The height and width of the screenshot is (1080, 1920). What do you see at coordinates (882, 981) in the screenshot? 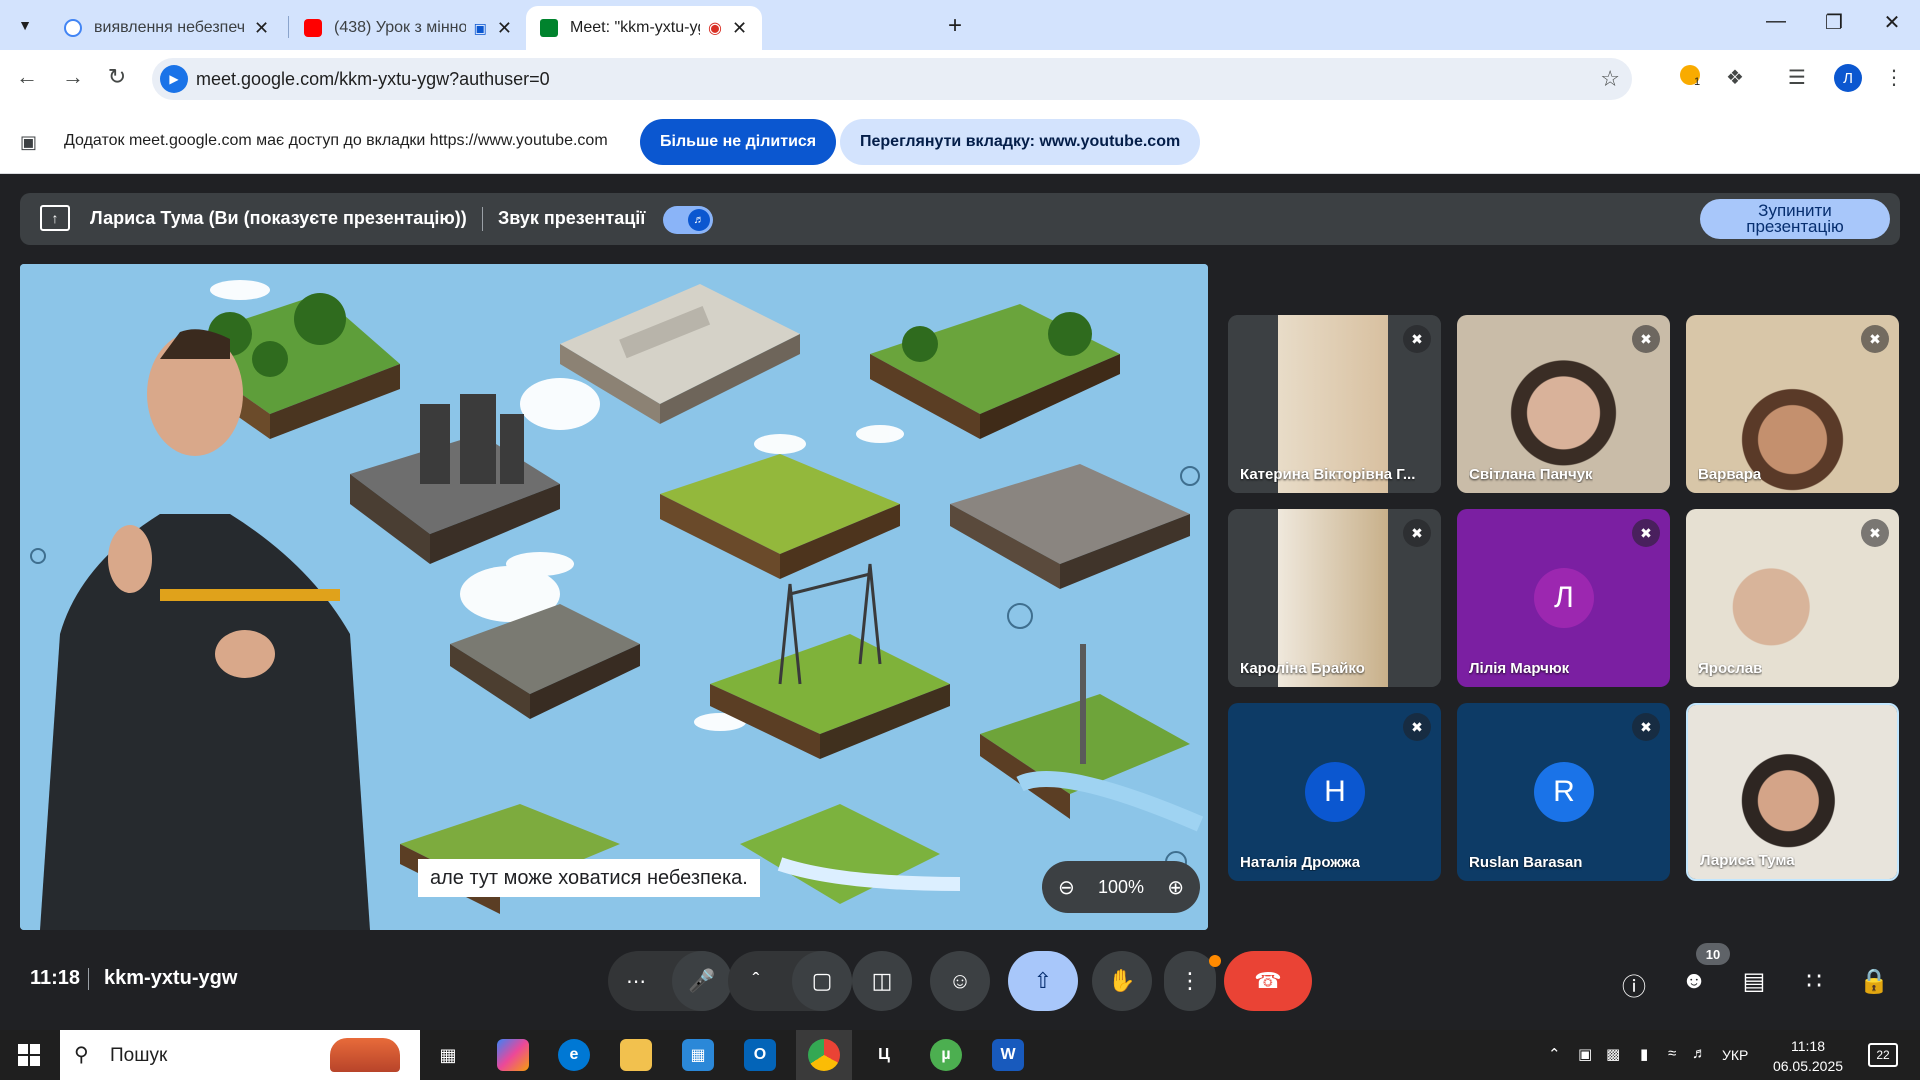
I see `captions-icon: ◫` at bounding box center [882, 981].